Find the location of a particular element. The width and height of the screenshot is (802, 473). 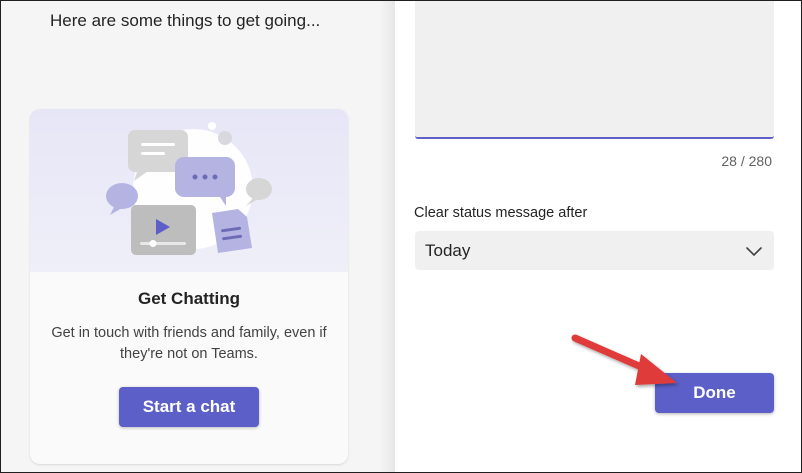

clear-after-selected-value: Today is located at coordinates (448, 250).